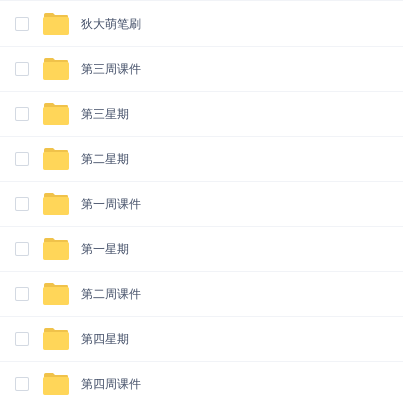  I want to click on folder-name: 第二周课件, so click(111, 294).